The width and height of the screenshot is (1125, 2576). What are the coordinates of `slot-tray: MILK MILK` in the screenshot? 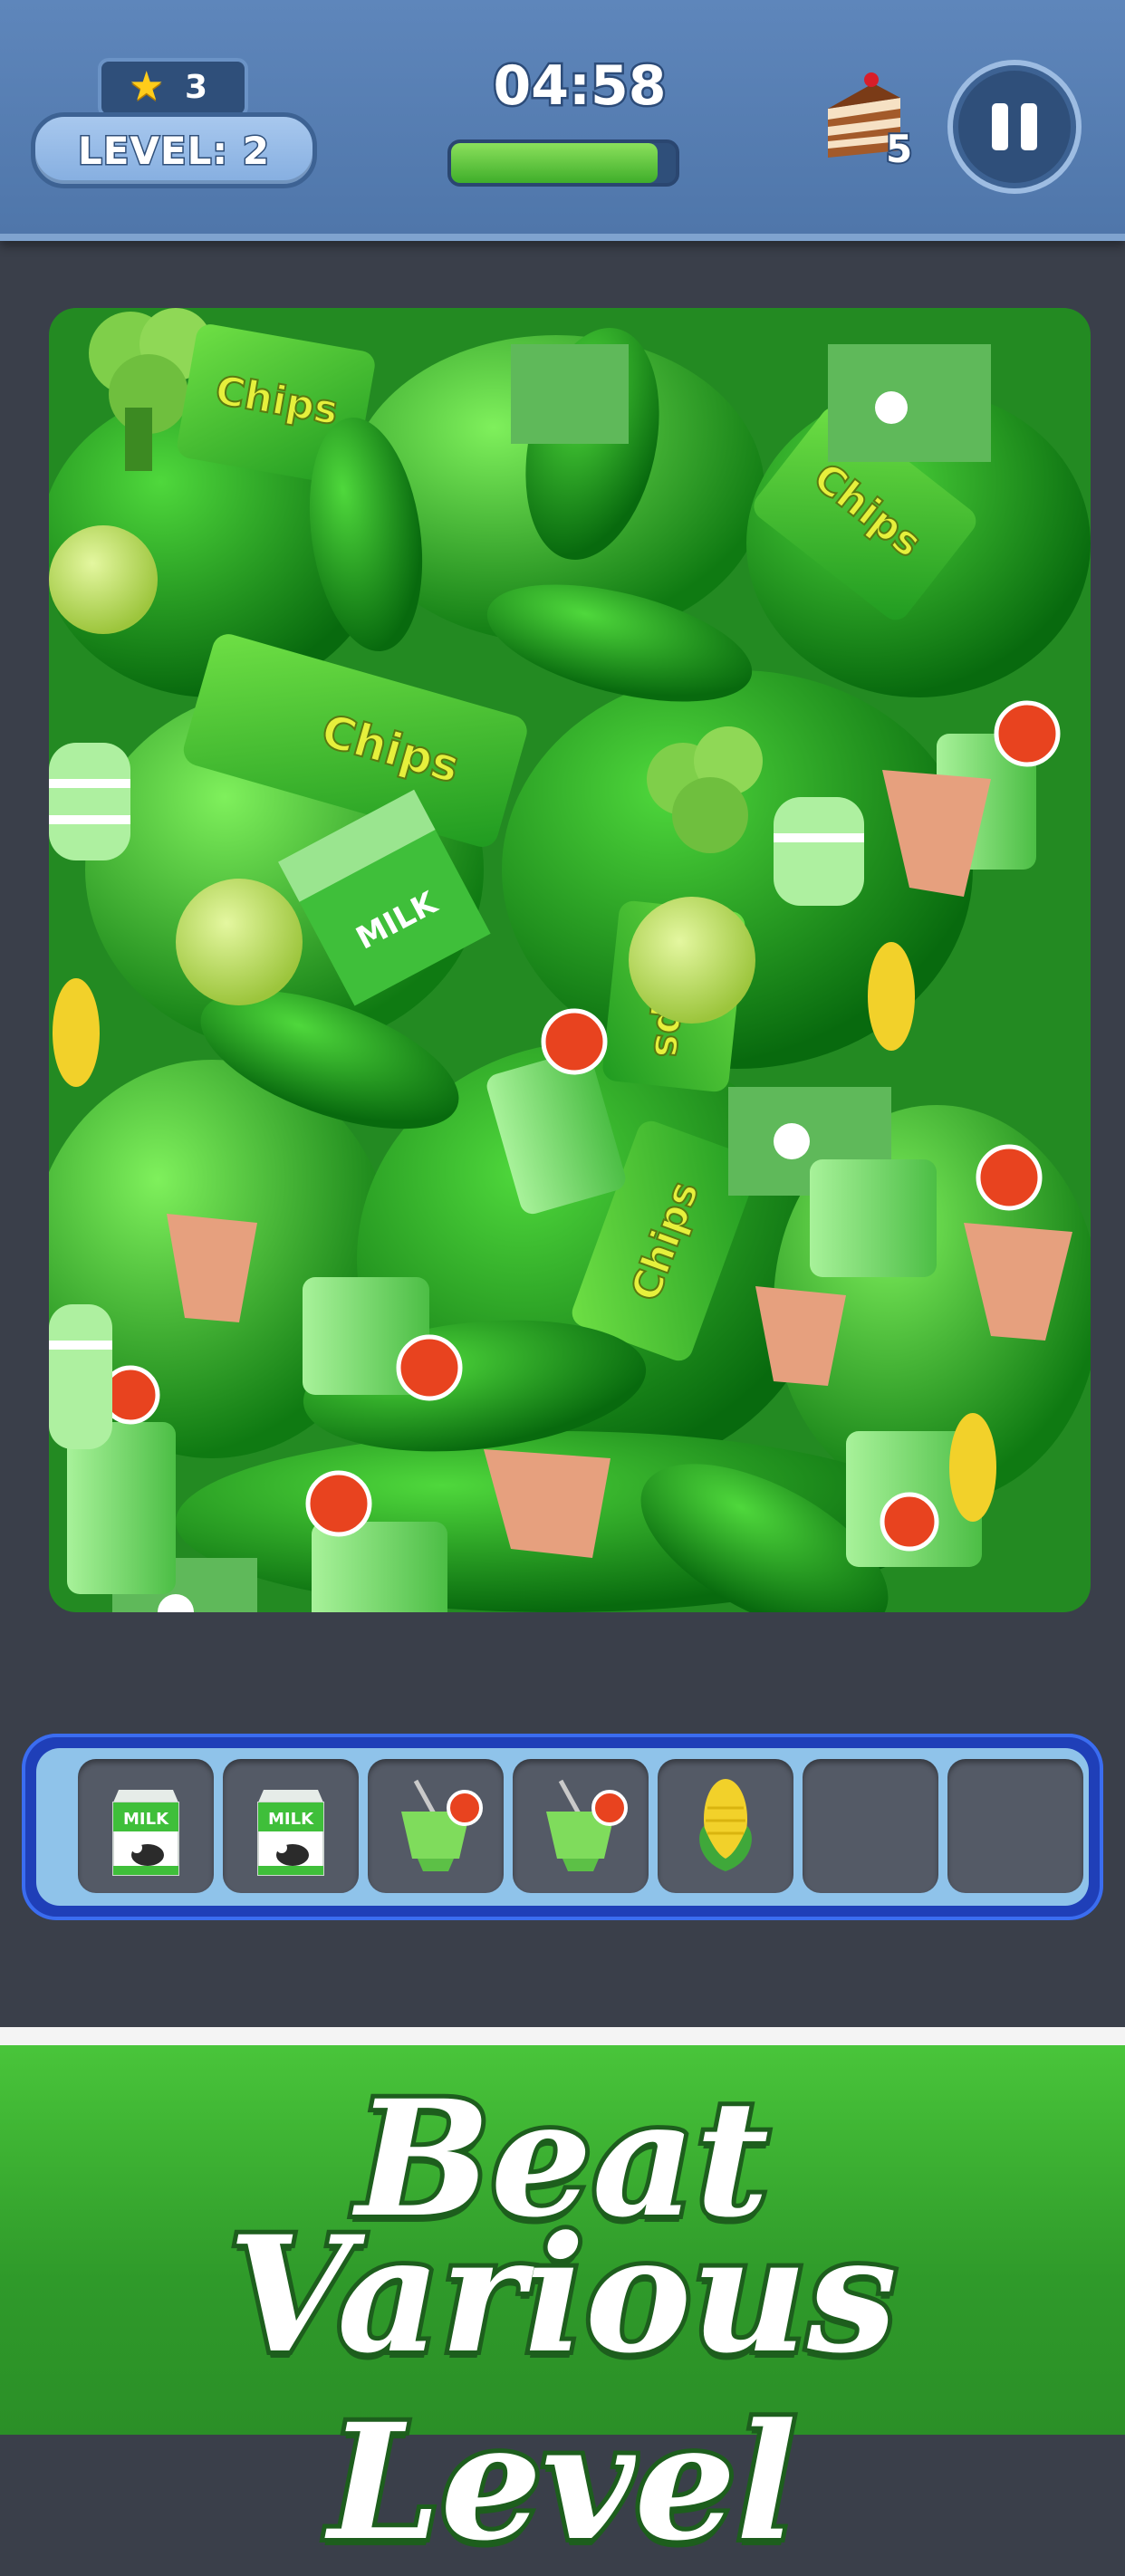 It's located at (562, 1827).